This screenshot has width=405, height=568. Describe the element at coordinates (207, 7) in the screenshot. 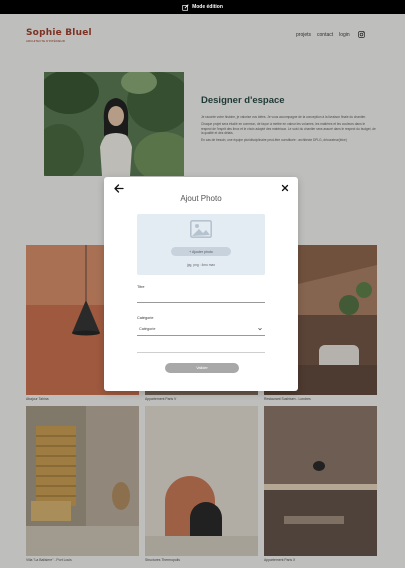

I see `edit-mode-label: Mode édition` at that location.